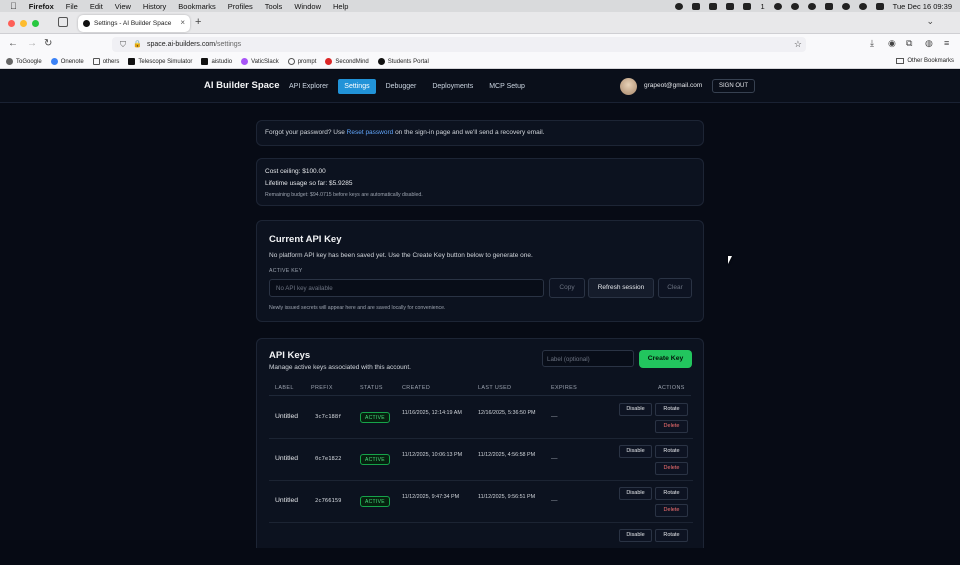 The width and height of the screenshot is (960, 565). Describe the element at coordinates (403, 61) in the screenshot. I see `bookmark-item: Students Portal` at that location.